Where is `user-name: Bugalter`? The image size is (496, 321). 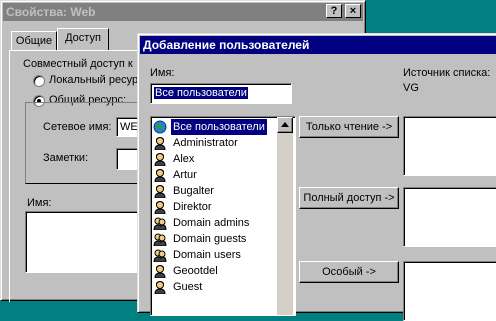 user-name: Bugalter is located at coordinates (193, 191).